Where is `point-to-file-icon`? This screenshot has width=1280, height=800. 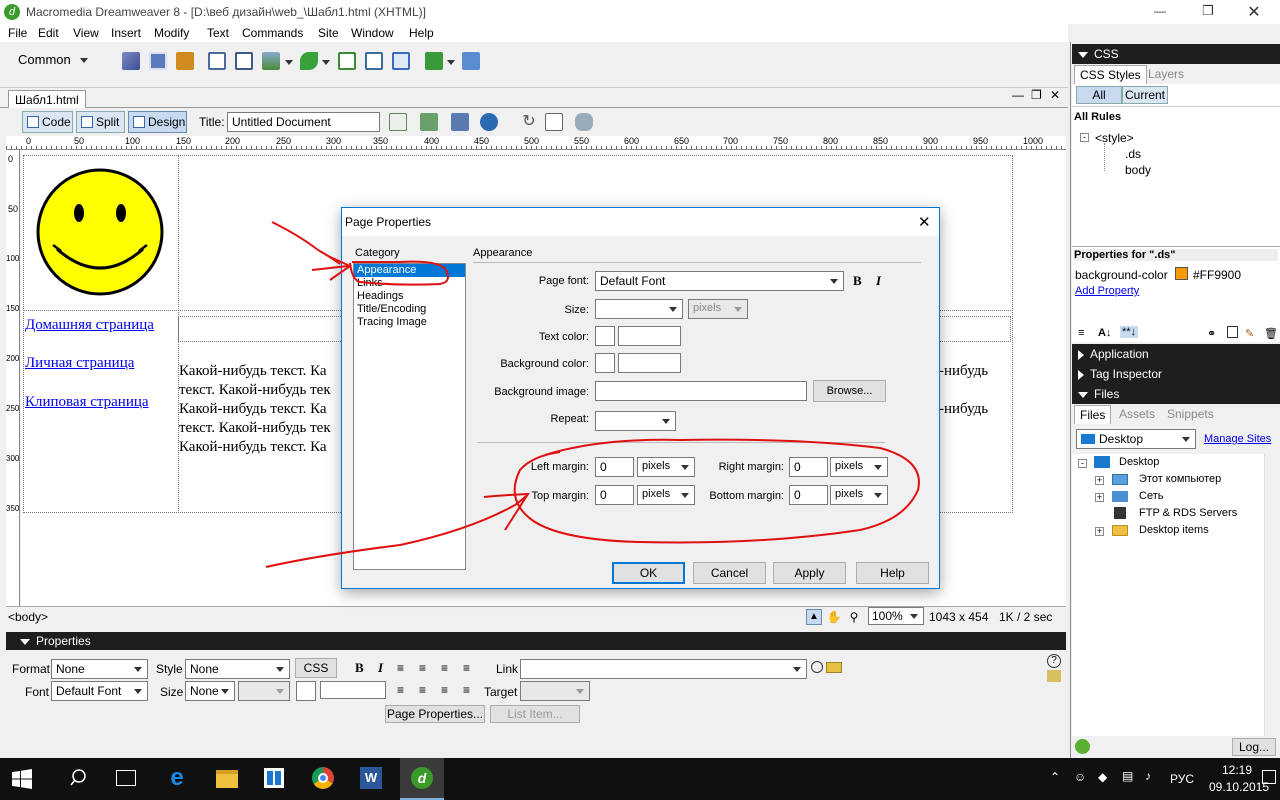 point-to-file-icon is located at coordinates (817, 667).